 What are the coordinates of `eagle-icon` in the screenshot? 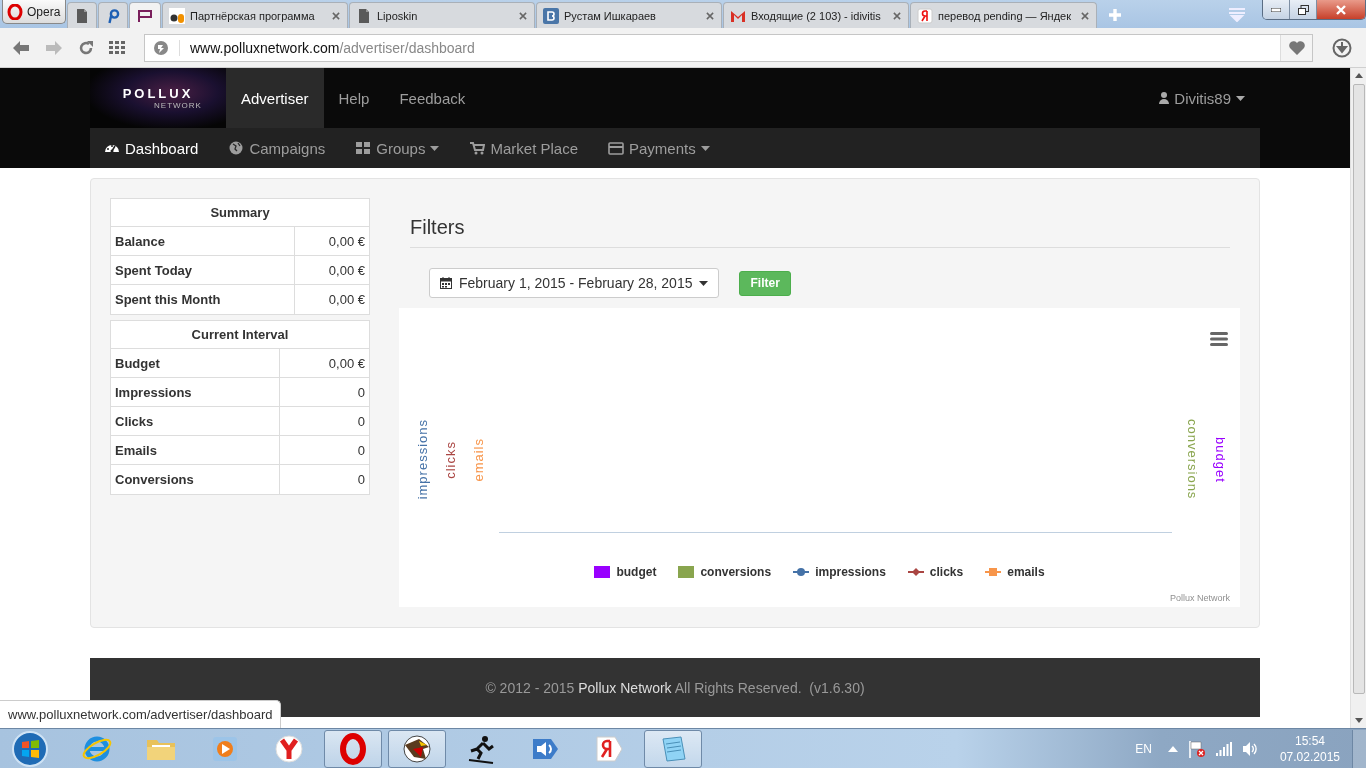 It's located at (417, 748).